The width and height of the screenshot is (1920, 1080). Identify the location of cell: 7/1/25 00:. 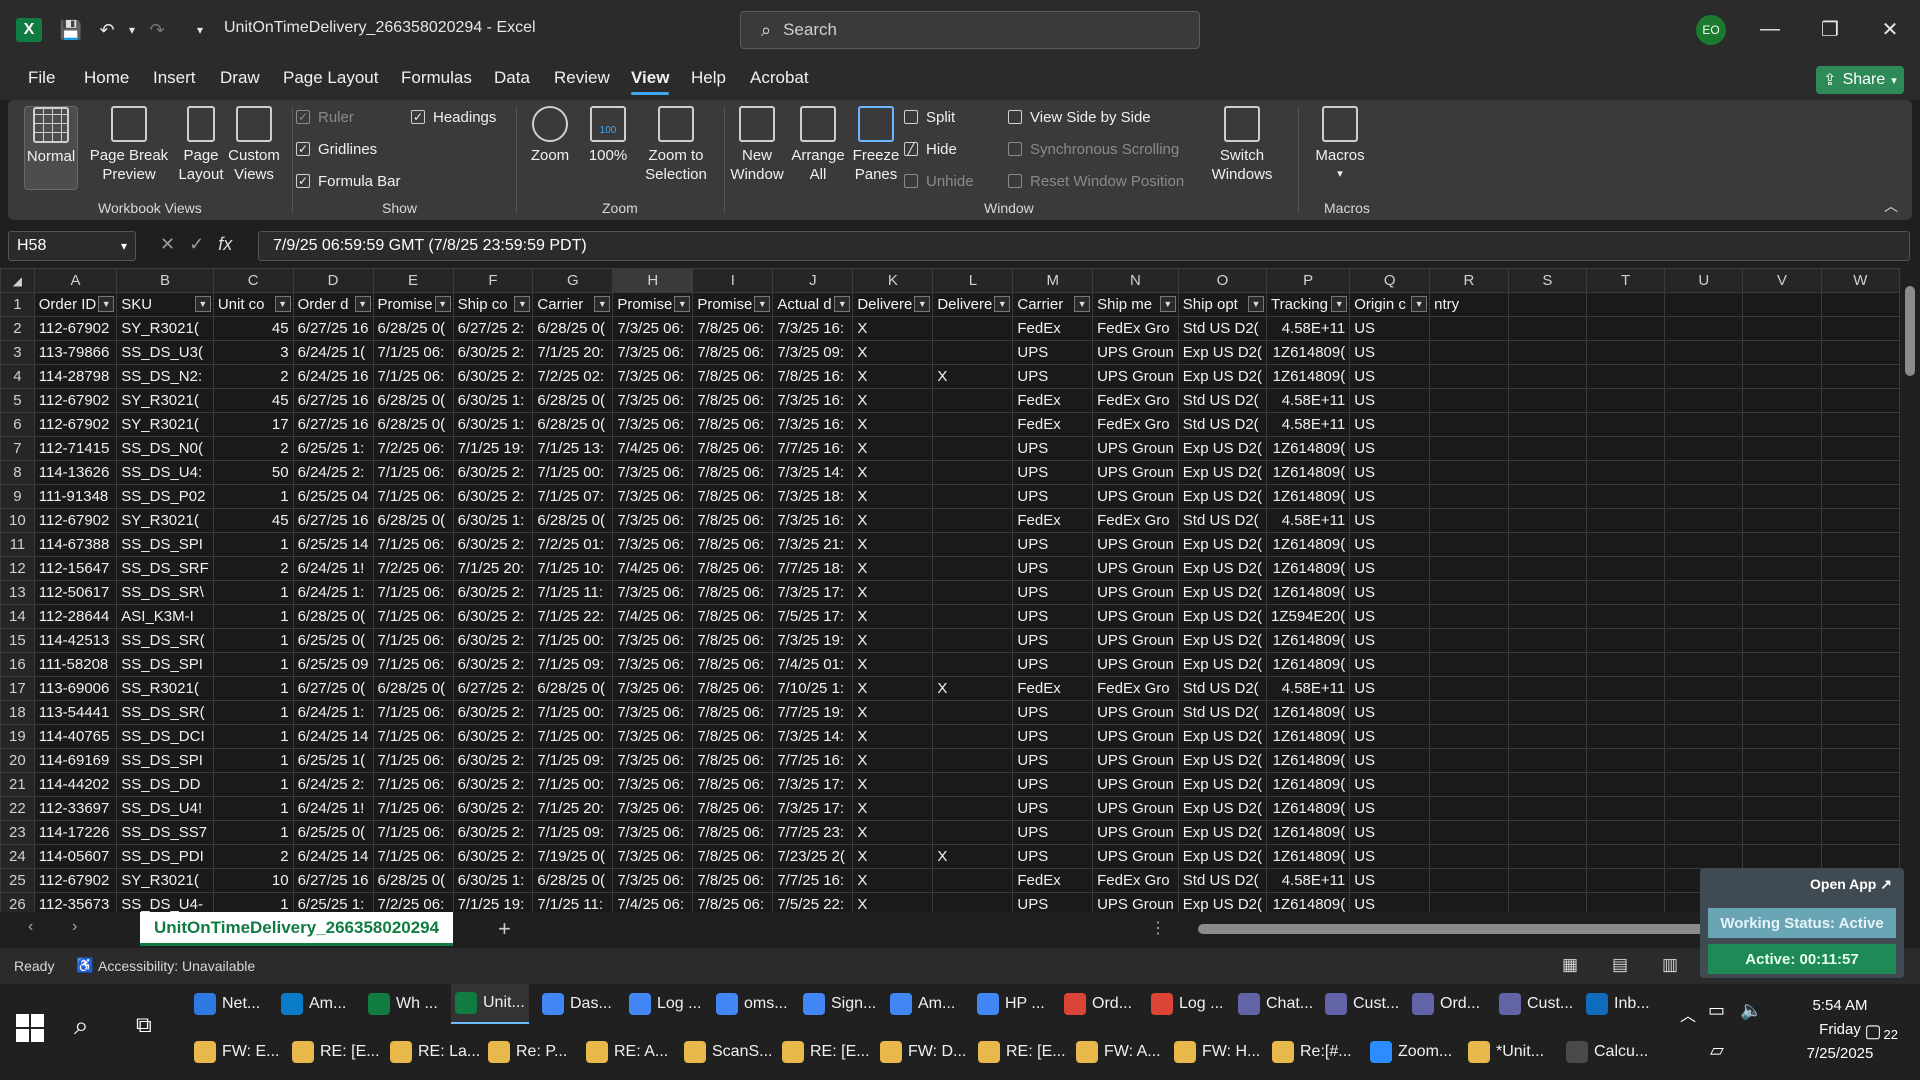
(573, 472).